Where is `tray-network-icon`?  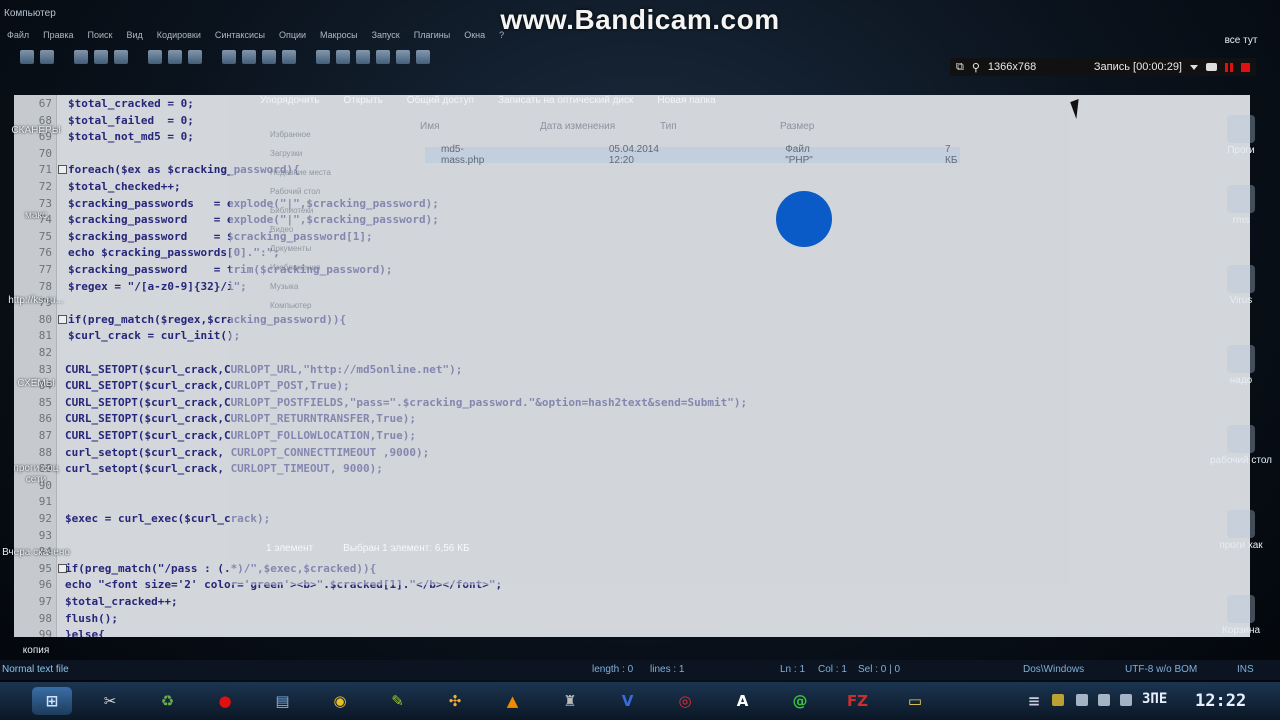
tray-network-icon is located at coordinates (1082, 700).